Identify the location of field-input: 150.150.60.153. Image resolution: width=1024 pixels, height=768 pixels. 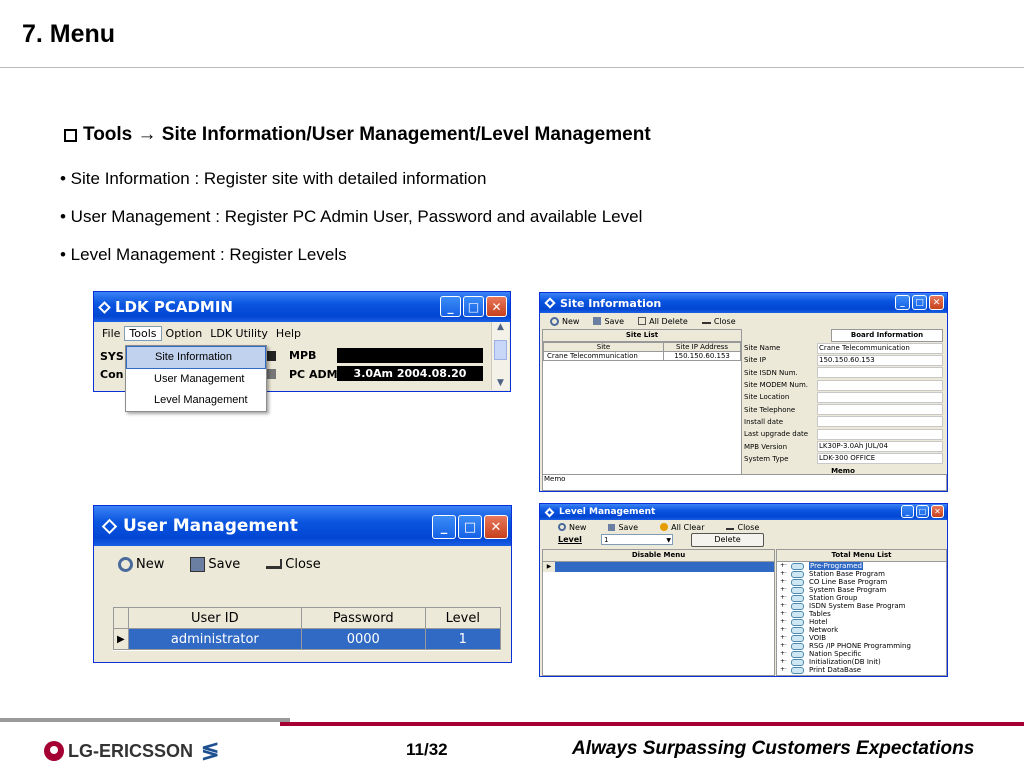
(880, 360).